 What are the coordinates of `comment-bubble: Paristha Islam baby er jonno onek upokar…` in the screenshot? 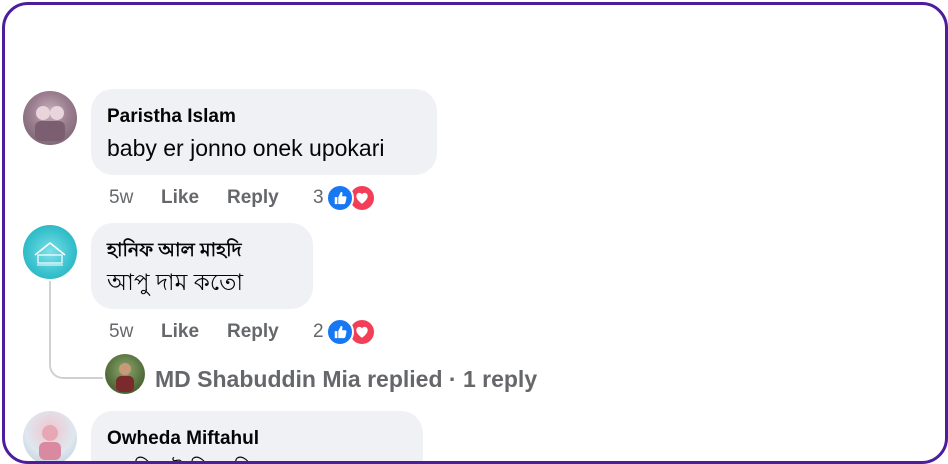 It's located at (264, 132).